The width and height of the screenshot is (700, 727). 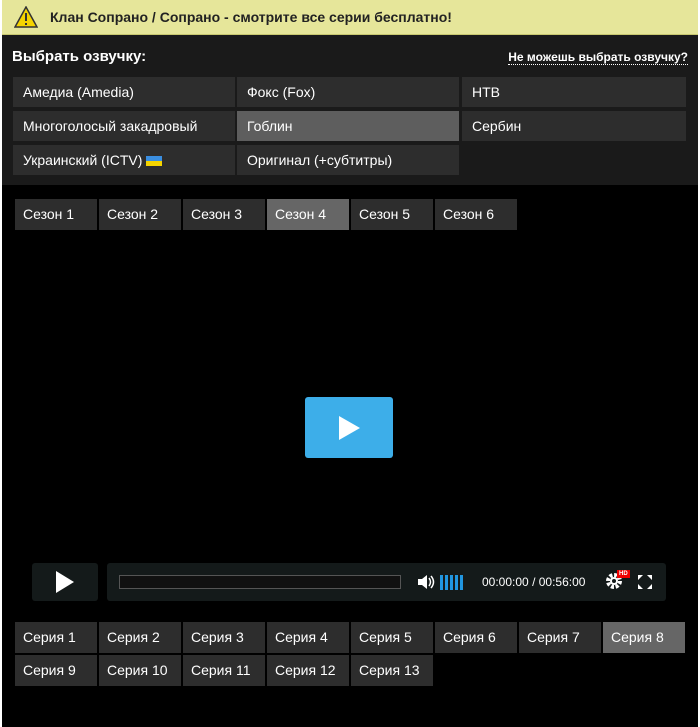 I want to click on episode-button: Серия 12, so click(x=308, y=670).